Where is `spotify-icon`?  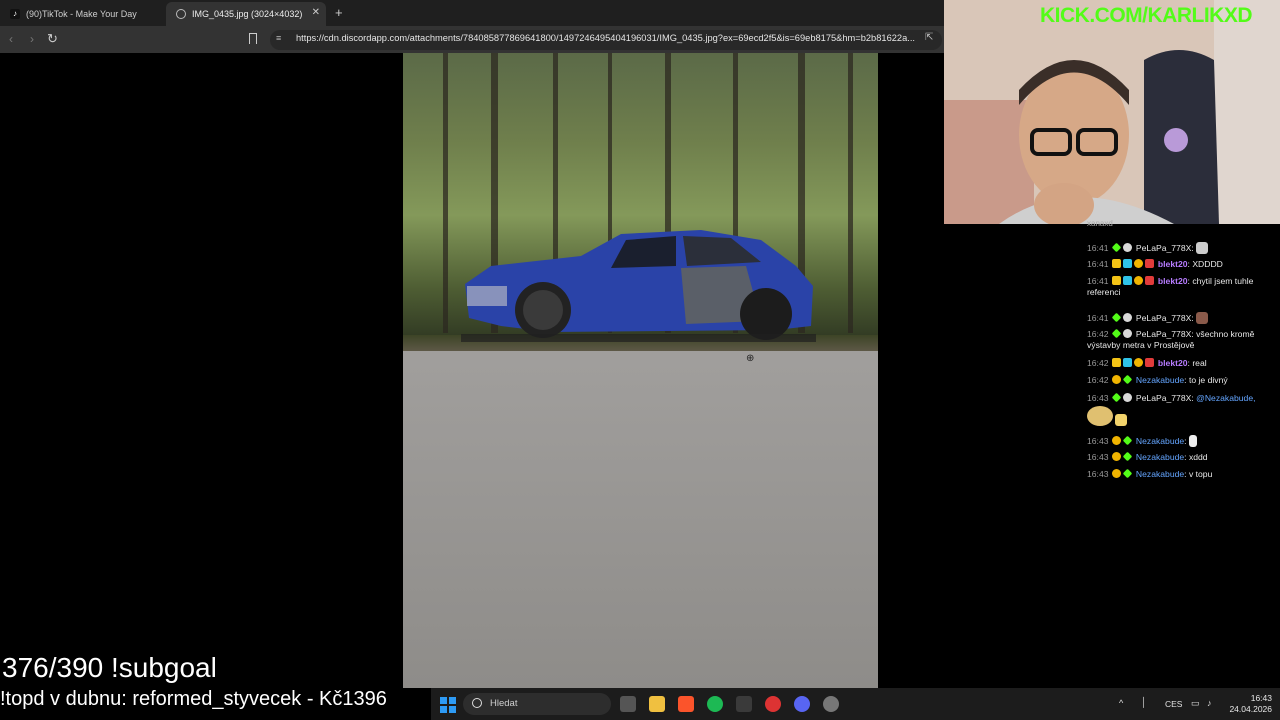 spotify-icon is located at coordinates (715, 704).